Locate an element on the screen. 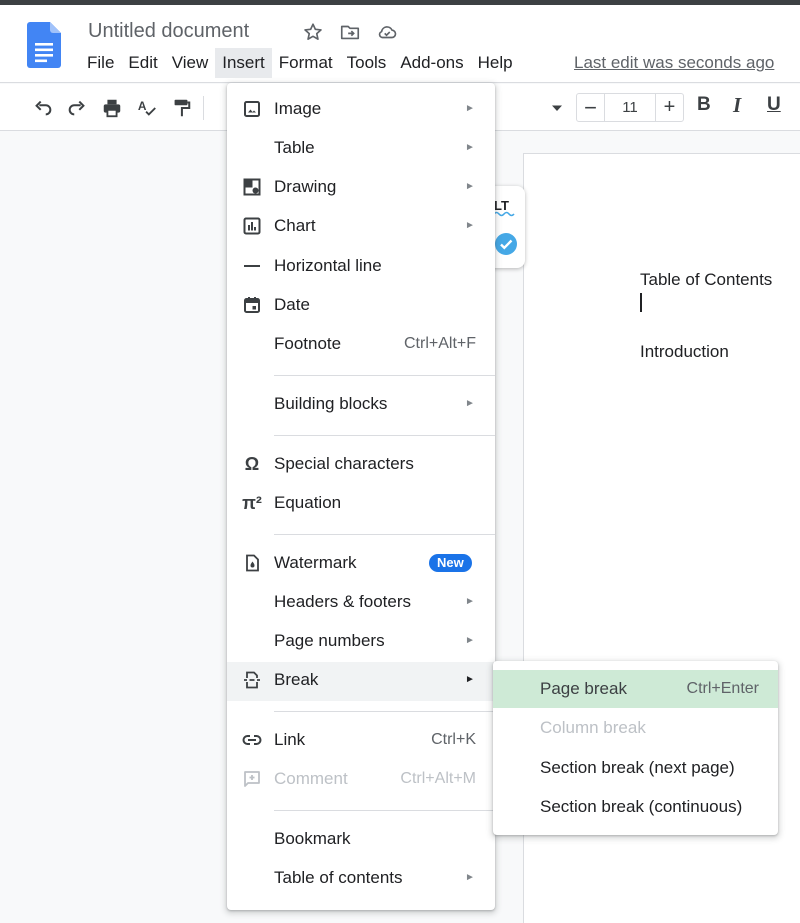 This screenshot has width=800, height=923. font-size-stepper: − 11 + is located at coordinates (630, 107).